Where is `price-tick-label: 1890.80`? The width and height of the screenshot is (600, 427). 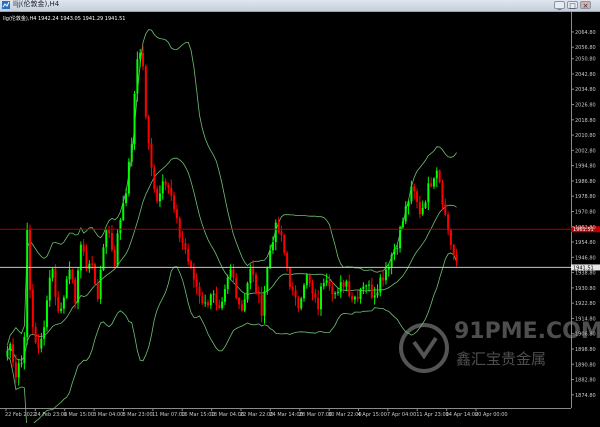
price-tick-label: 1890.80 is located at coordinates (585, 365).